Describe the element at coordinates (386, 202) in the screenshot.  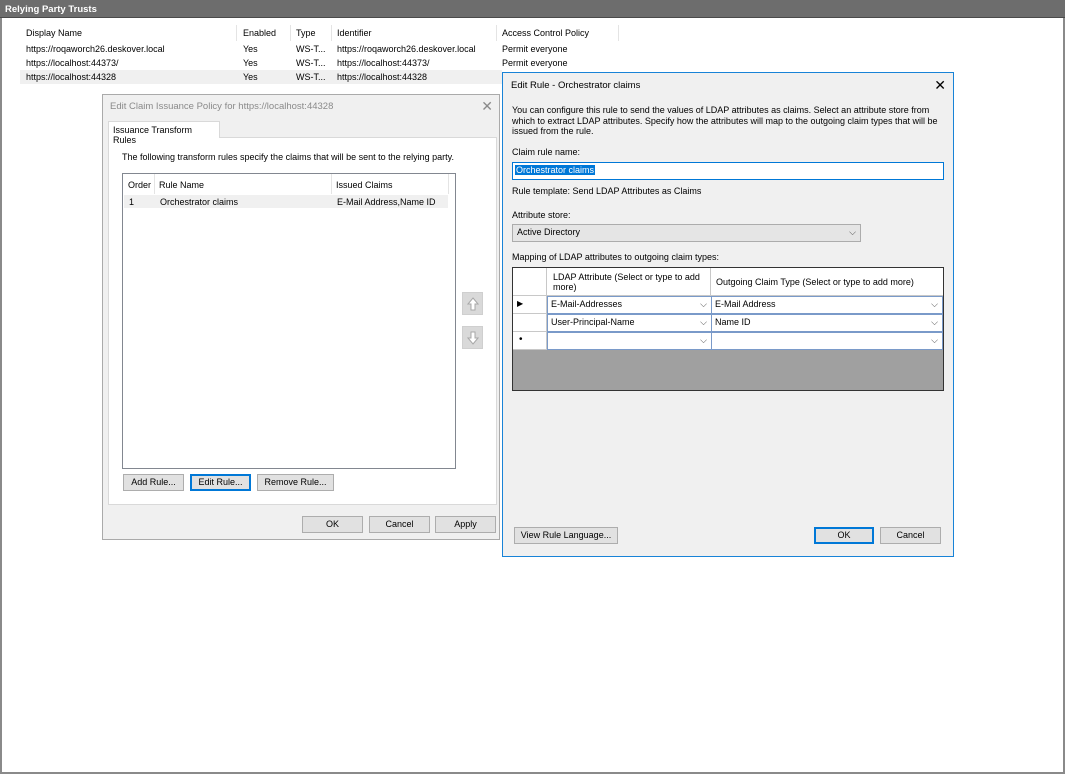
I see `rule-issued-claims: E-Mail Address,Name ID` at that location.